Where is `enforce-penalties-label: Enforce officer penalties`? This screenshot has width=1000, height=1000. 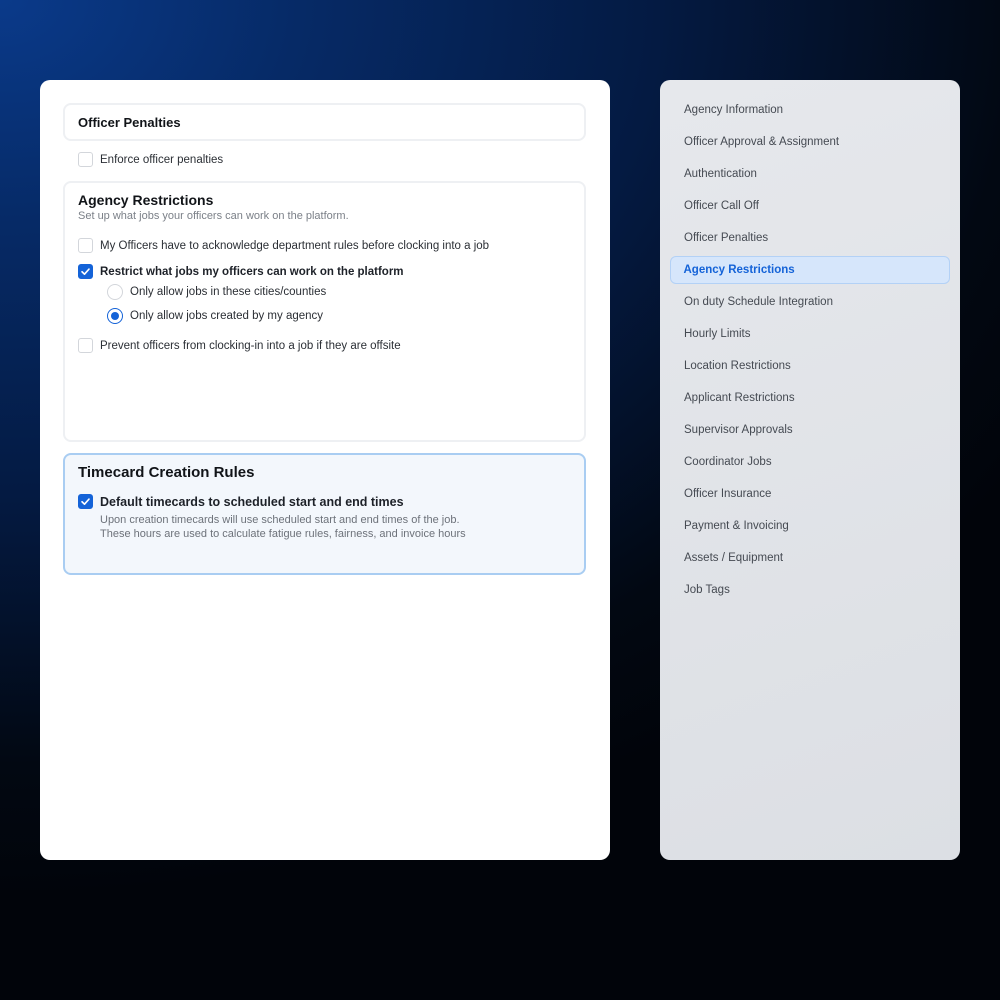 enforce-penalties-label: Enforce officer penalties is located at coordinates (162, 159).